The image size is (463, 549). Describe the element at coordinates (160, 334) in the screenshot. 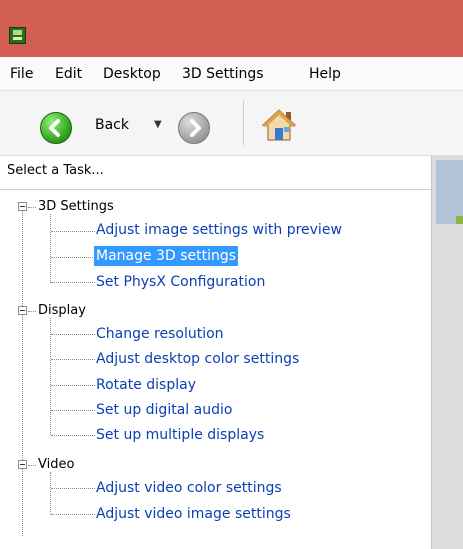

I see `tree-item-change-resolution: Change resolution` at that location.